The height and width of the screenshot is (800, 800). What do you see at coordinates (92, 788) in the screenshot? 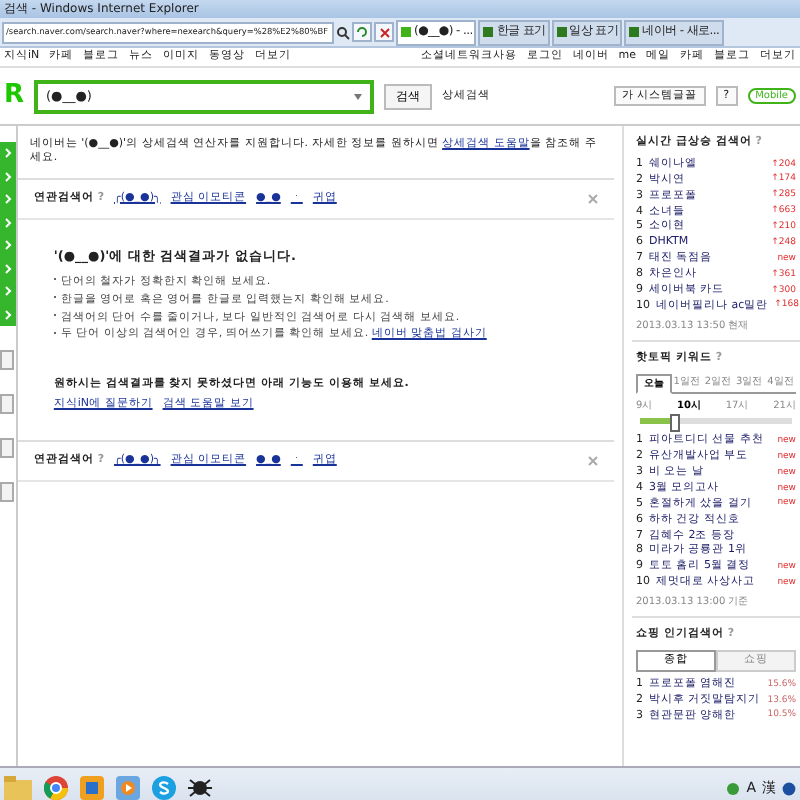
I see `window-app-icon` at bounding box center [92, 788].